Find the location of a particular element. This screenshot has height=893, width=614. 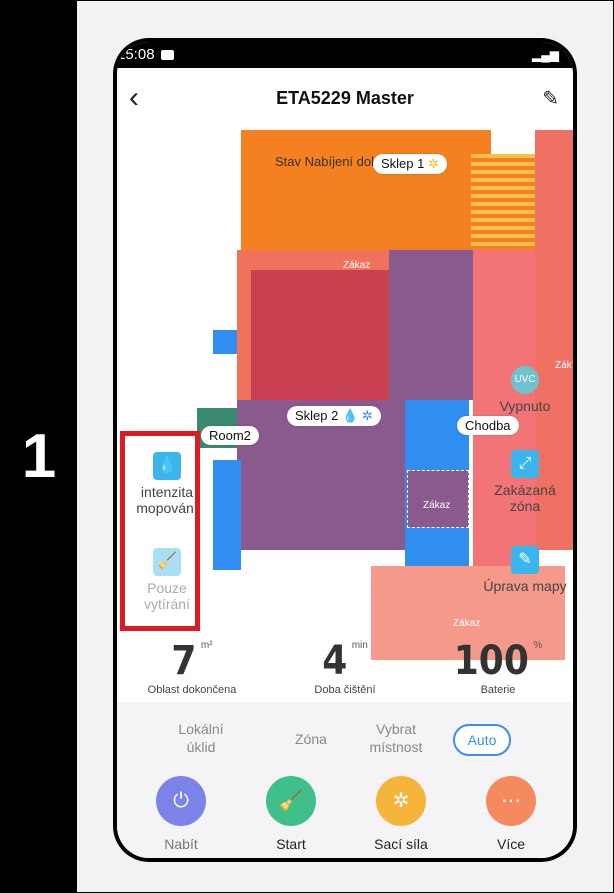

map-region-sklep1 is located at coordinates (366, 190).